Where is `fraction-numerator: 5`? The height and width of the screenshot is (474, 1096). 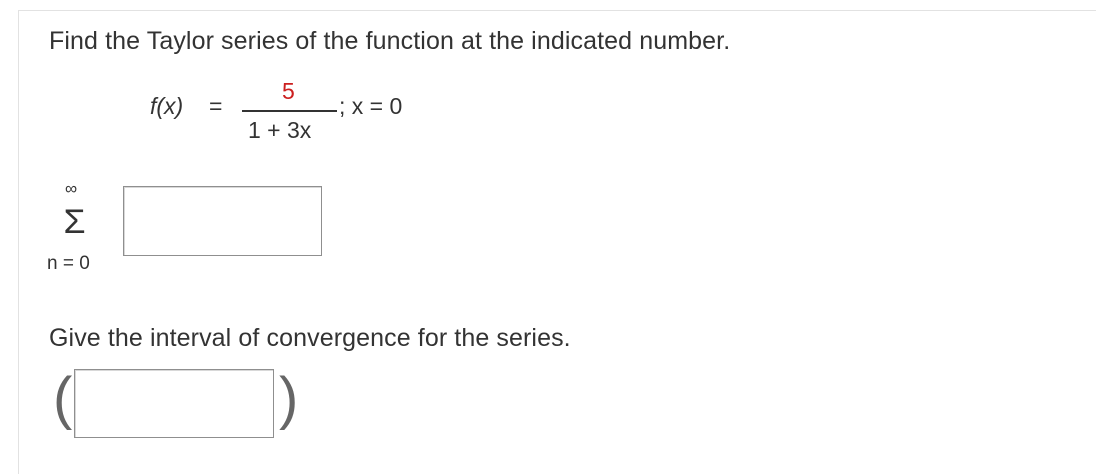
fraction-numerator: 5 is located at coordinates (288, 91).